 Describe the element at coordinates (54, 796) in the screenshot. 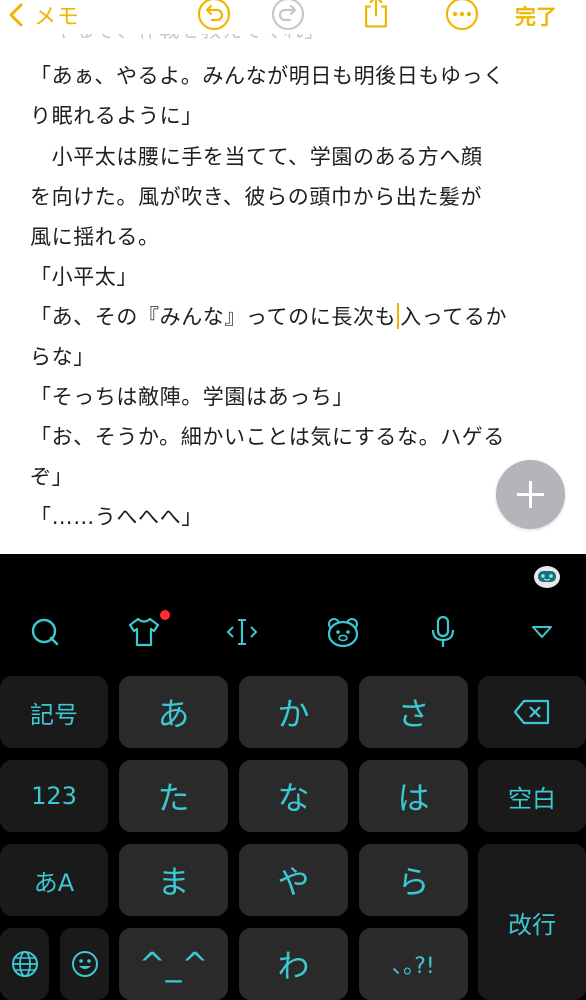

I see `numbers-key: 123` at that location.